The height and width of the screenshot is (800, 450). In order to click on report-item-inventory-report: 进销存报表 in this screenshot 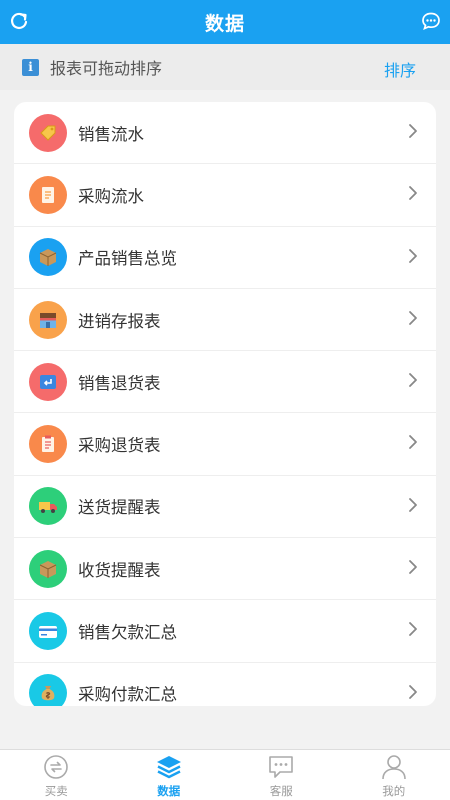, I will do `click(225, 320)`.